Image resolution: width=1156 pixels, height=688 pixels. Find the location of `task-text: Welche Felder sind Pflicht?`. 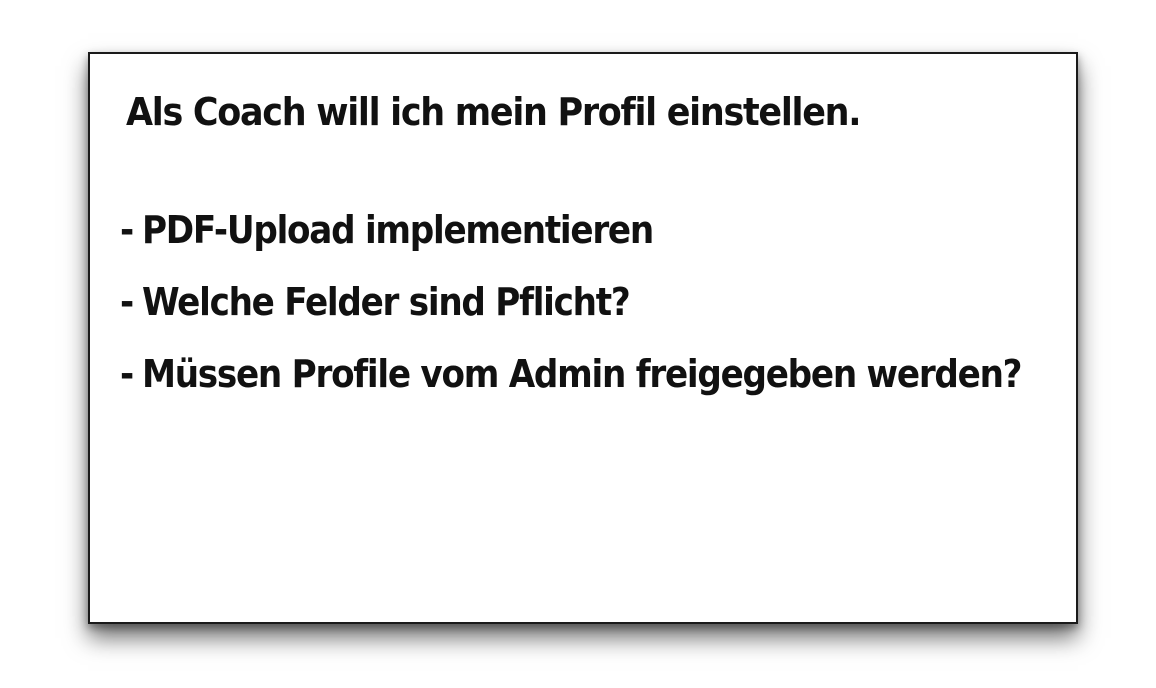

task-text: Welche Felder sind Pflicht? is located at coordinates (386, 302).